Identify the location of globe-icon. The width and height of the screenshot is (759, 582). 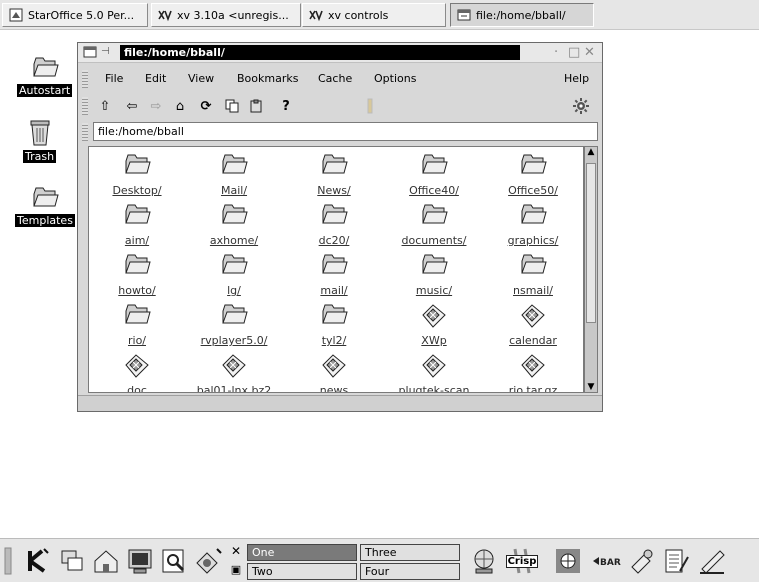
(484, 561).